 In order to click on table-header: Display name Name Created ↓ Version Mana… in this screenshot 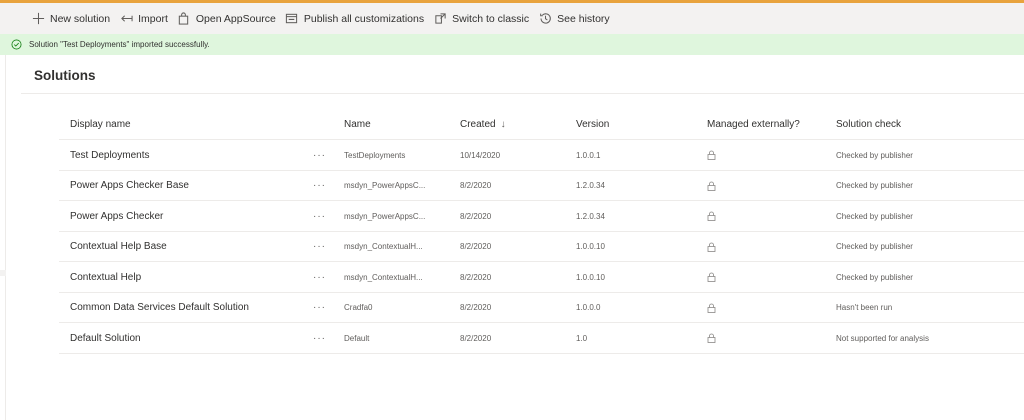, I will do `click(541, 124)`.